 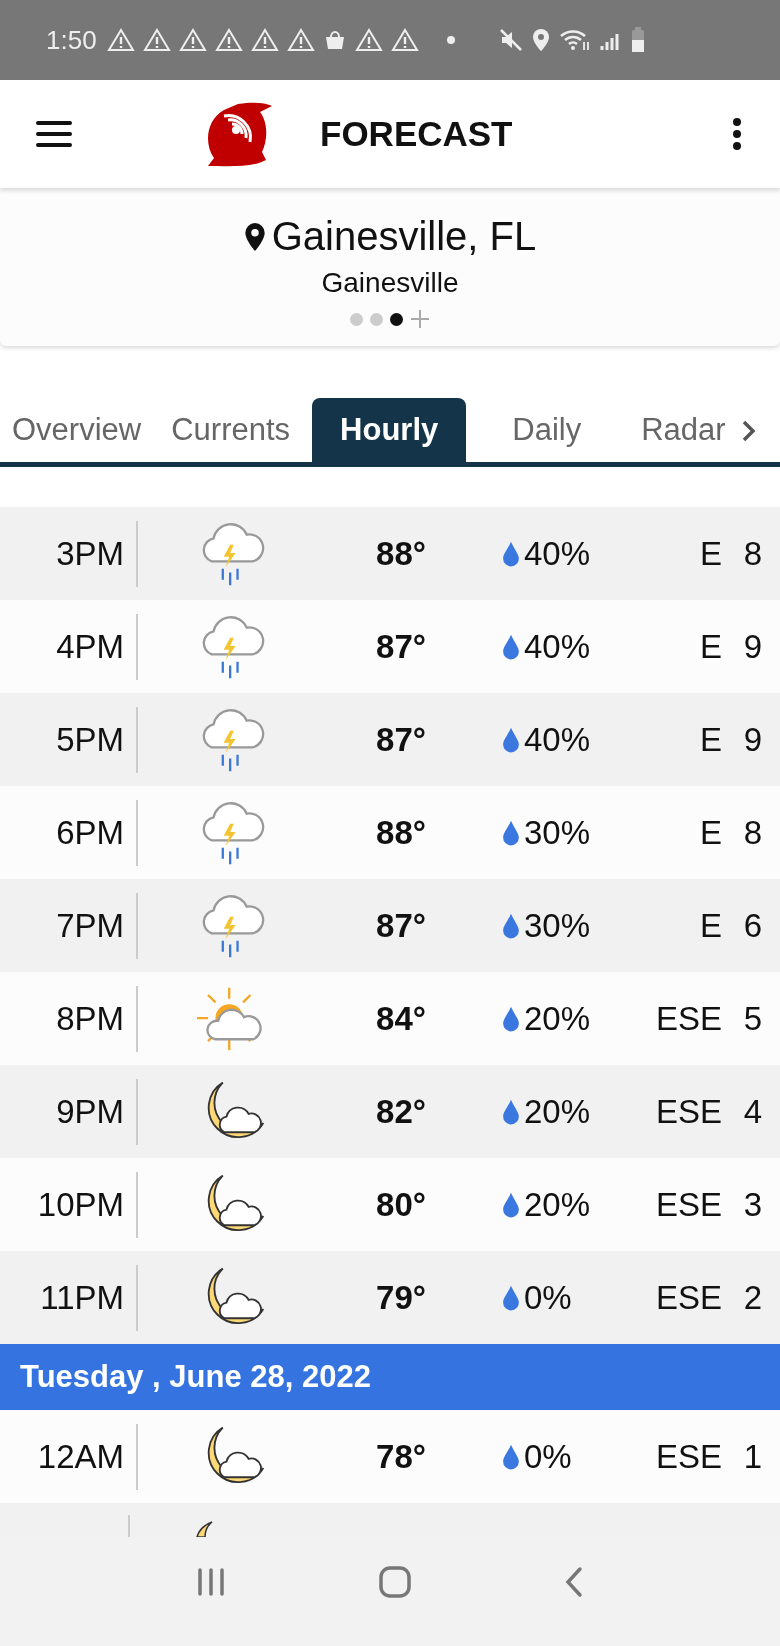 I want to click on home-icon, so click(x=395, y=1581).